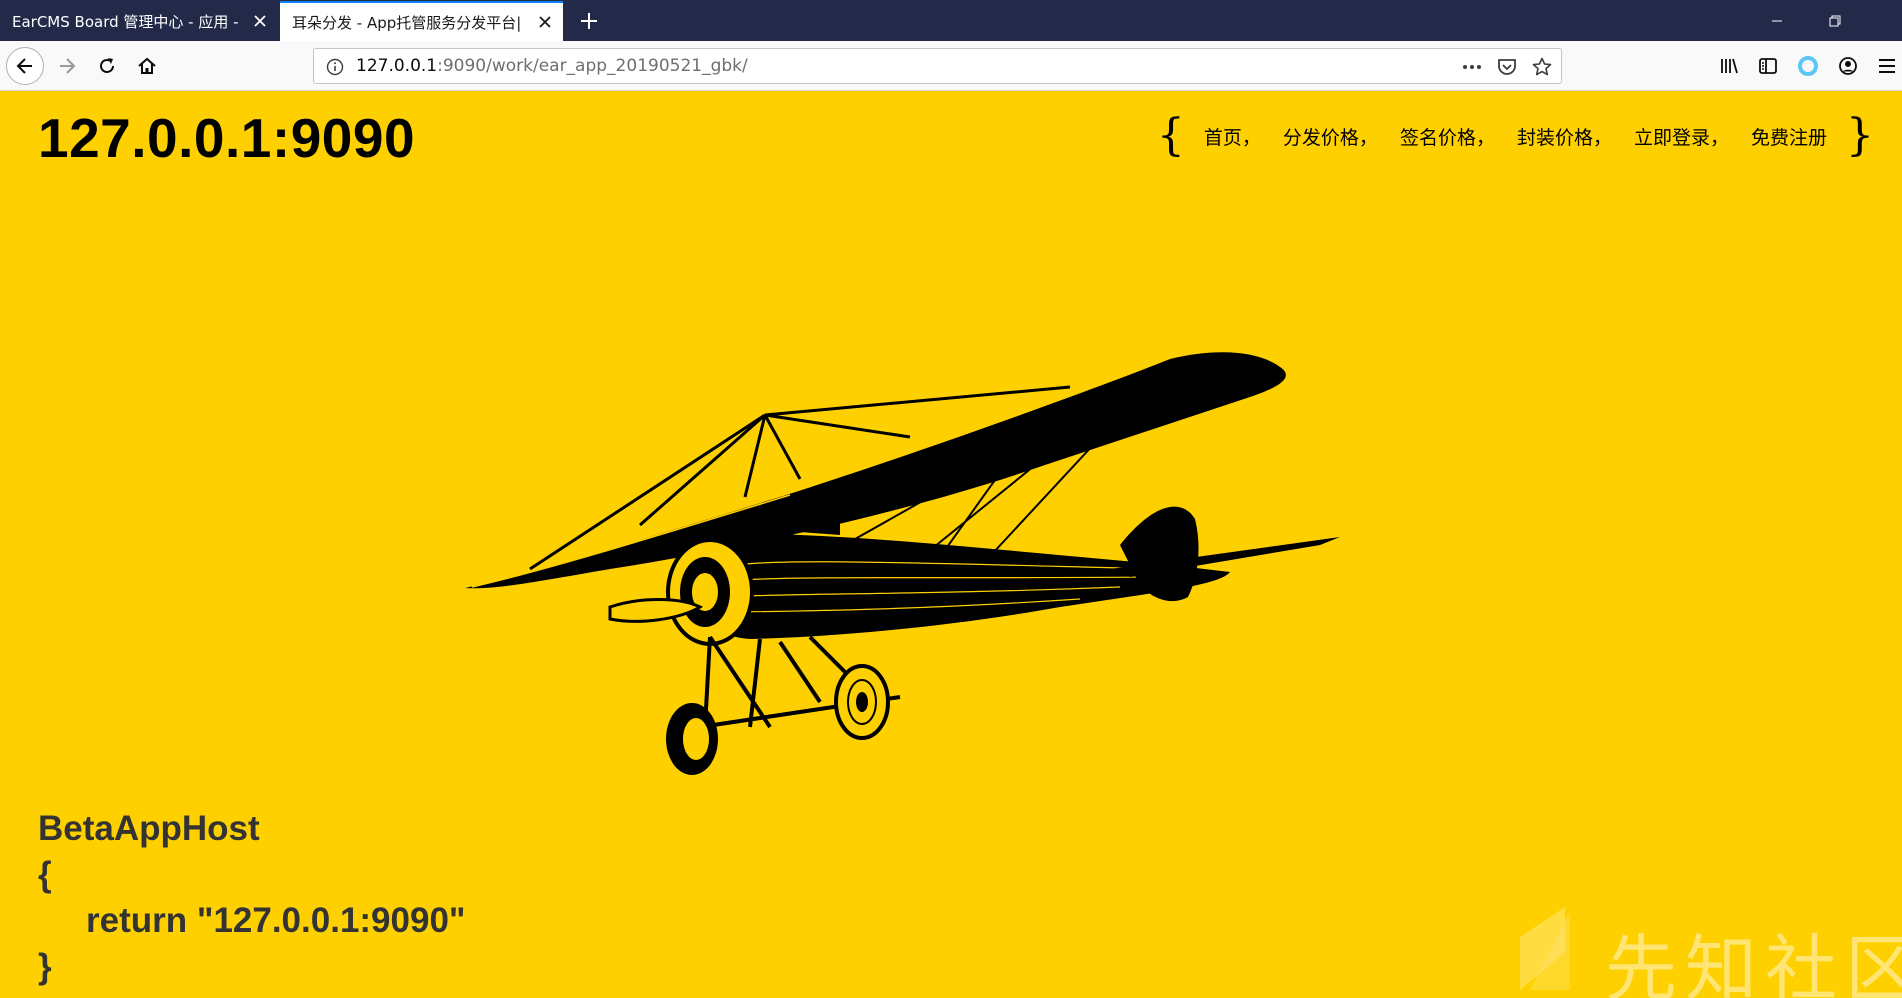  I want to click on hamburger-menu-icon, so click(1887, 66).